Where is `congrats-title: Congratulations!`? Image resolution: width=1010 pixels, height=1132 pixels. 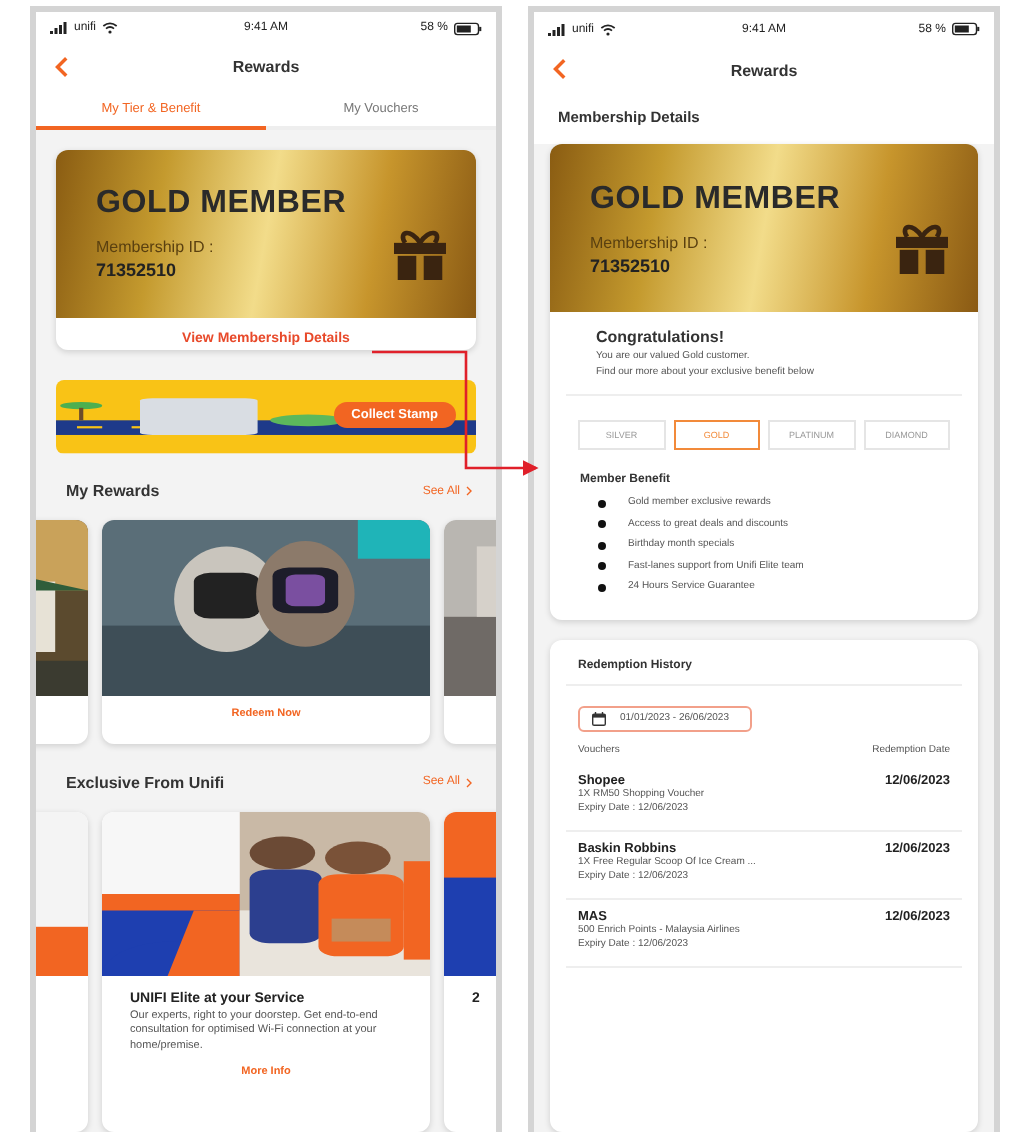
congrats-title: Congratulations! is located at coordinates (661, 337).